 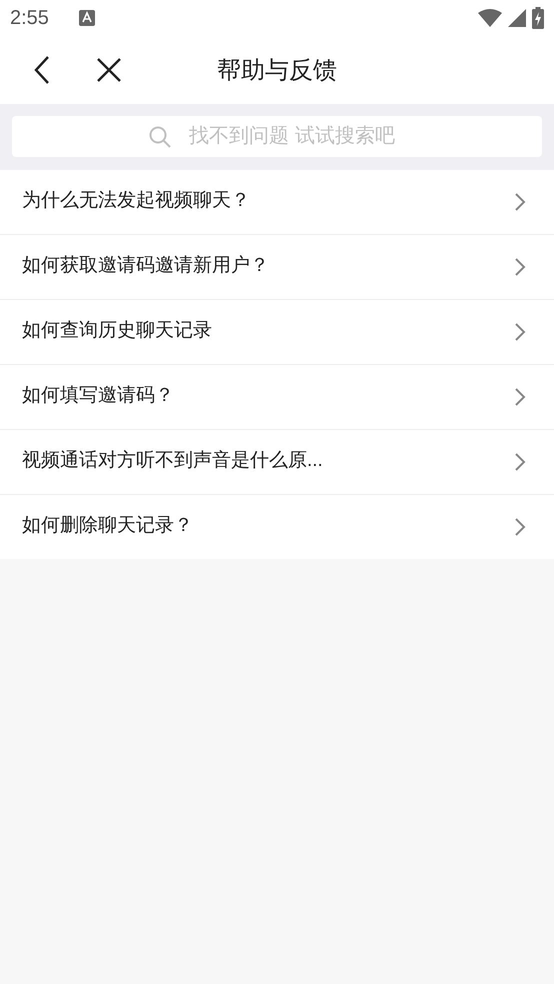 I want to click on search-icon, so click(x=160, y=137).